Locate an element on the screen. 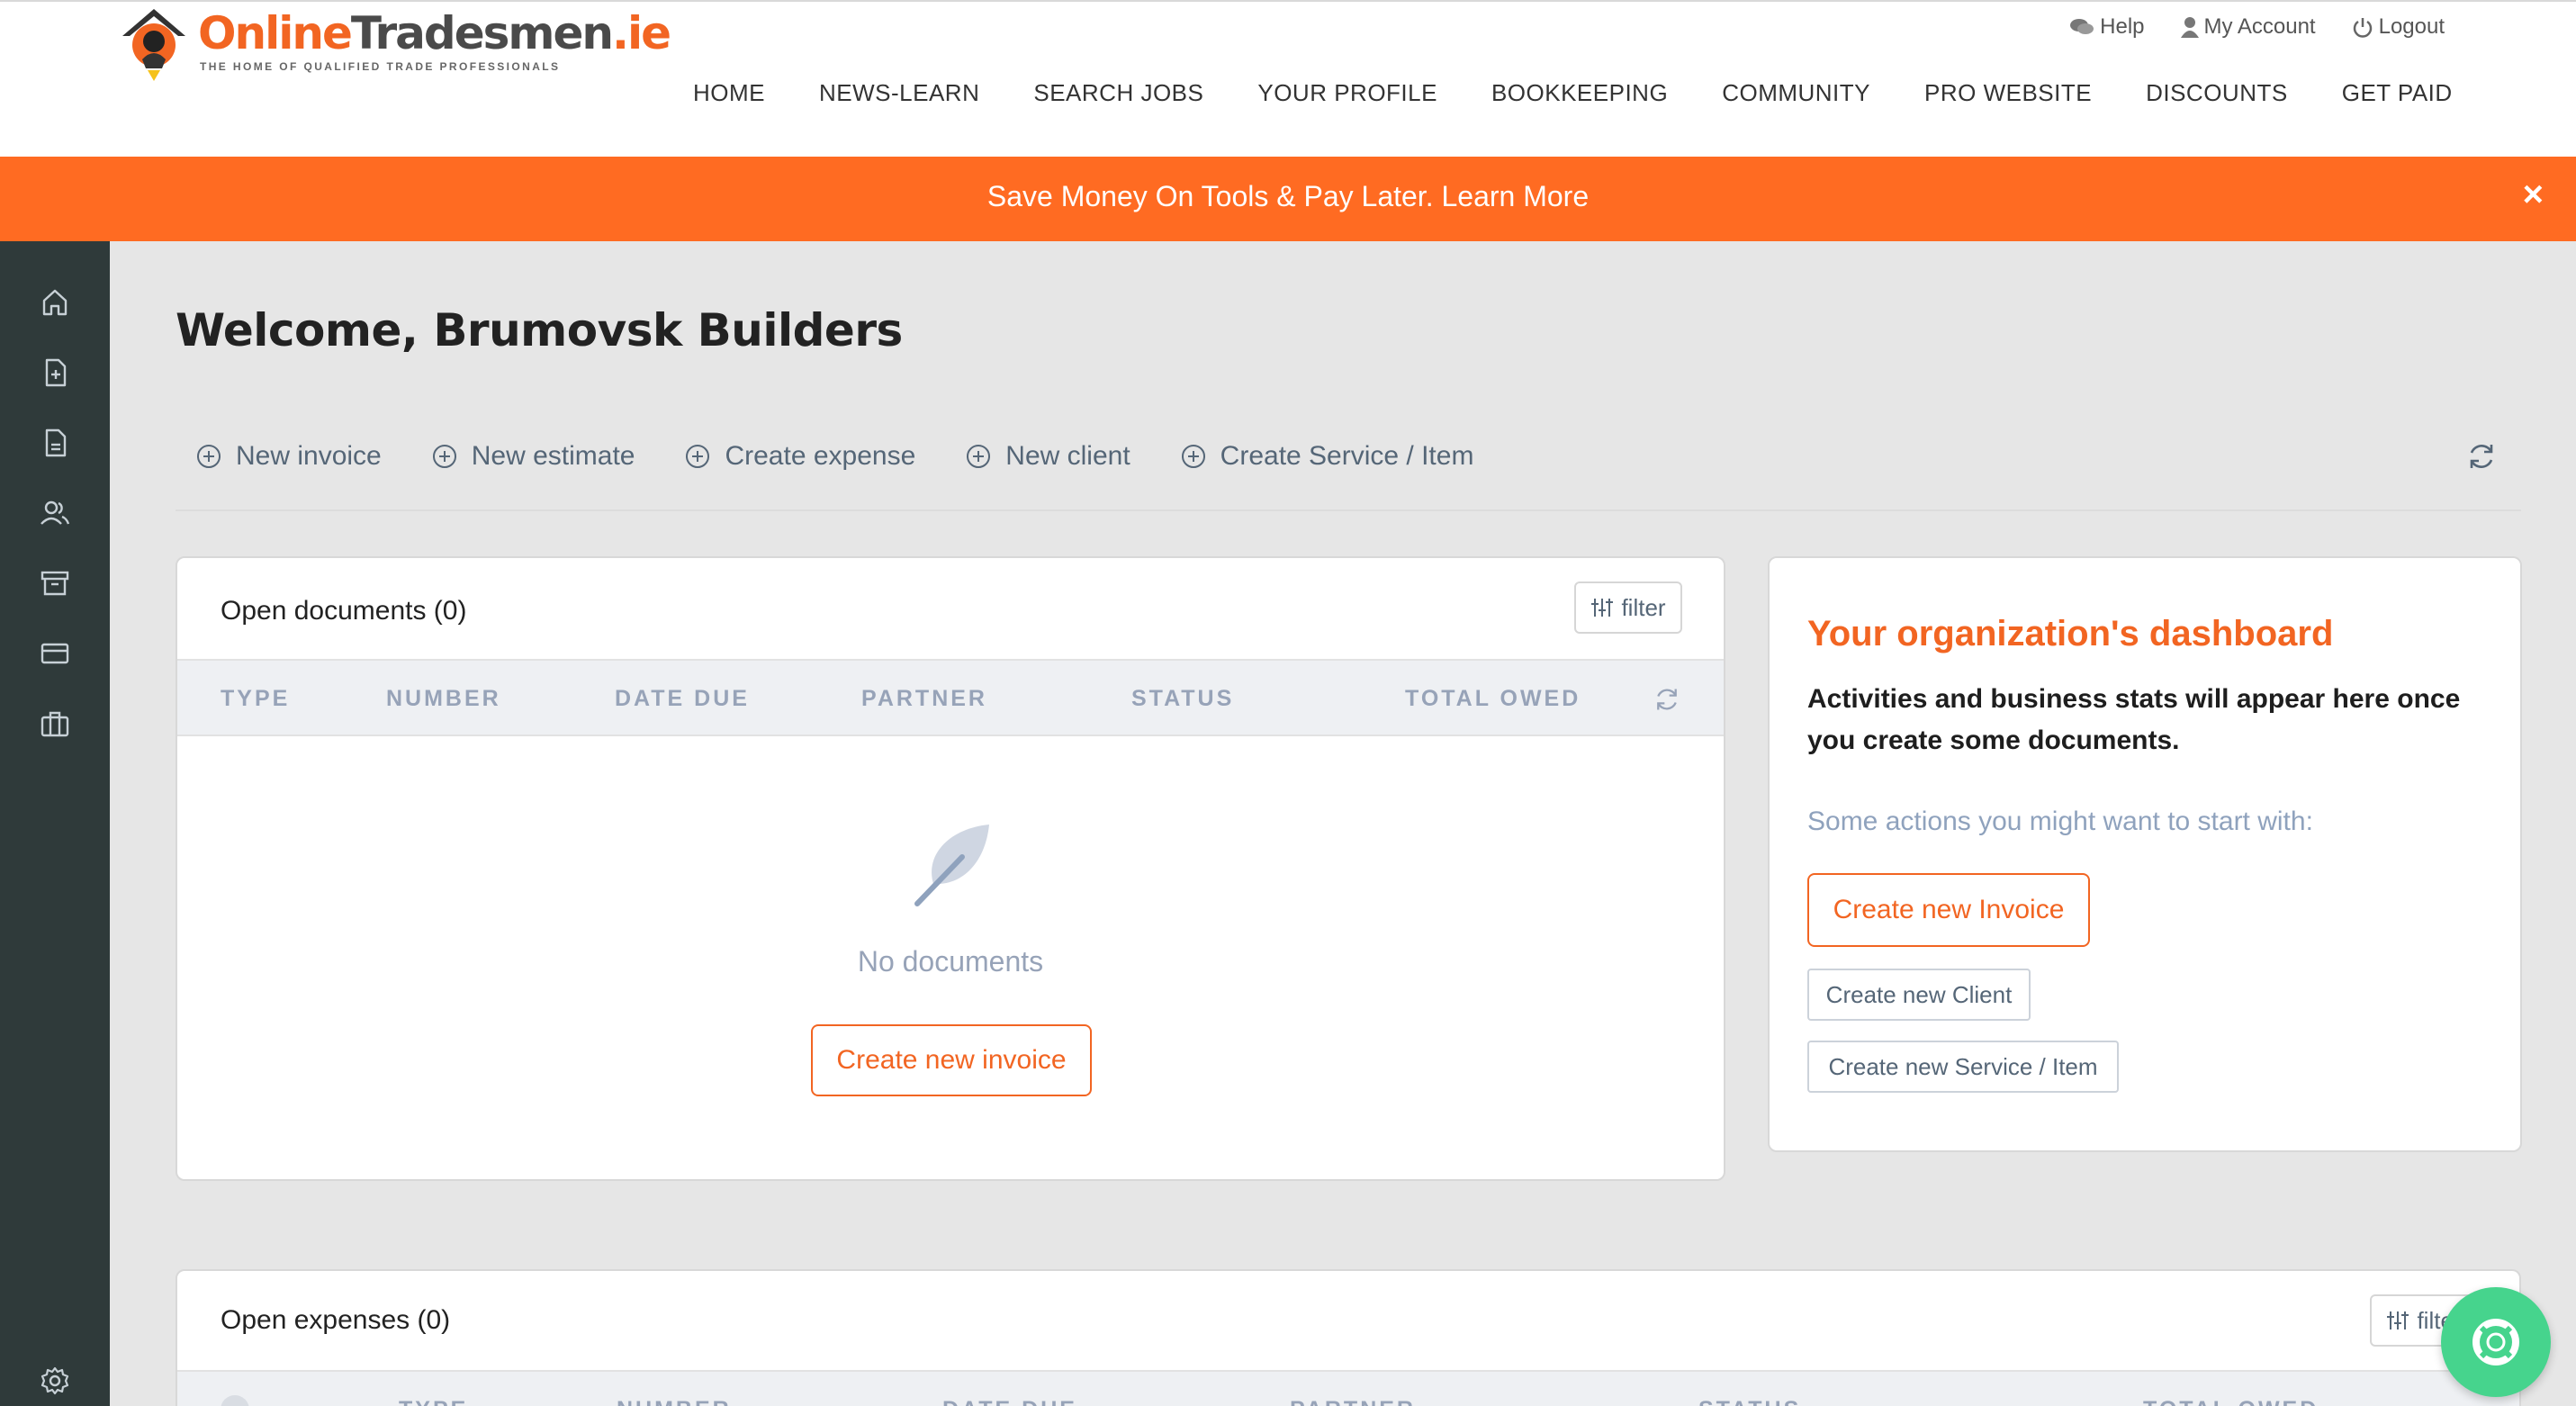 The width and height of the screenshot is (2576, 1406). page-title: Welcome, Brumovsk Builders is located at coordinates (539, 330).